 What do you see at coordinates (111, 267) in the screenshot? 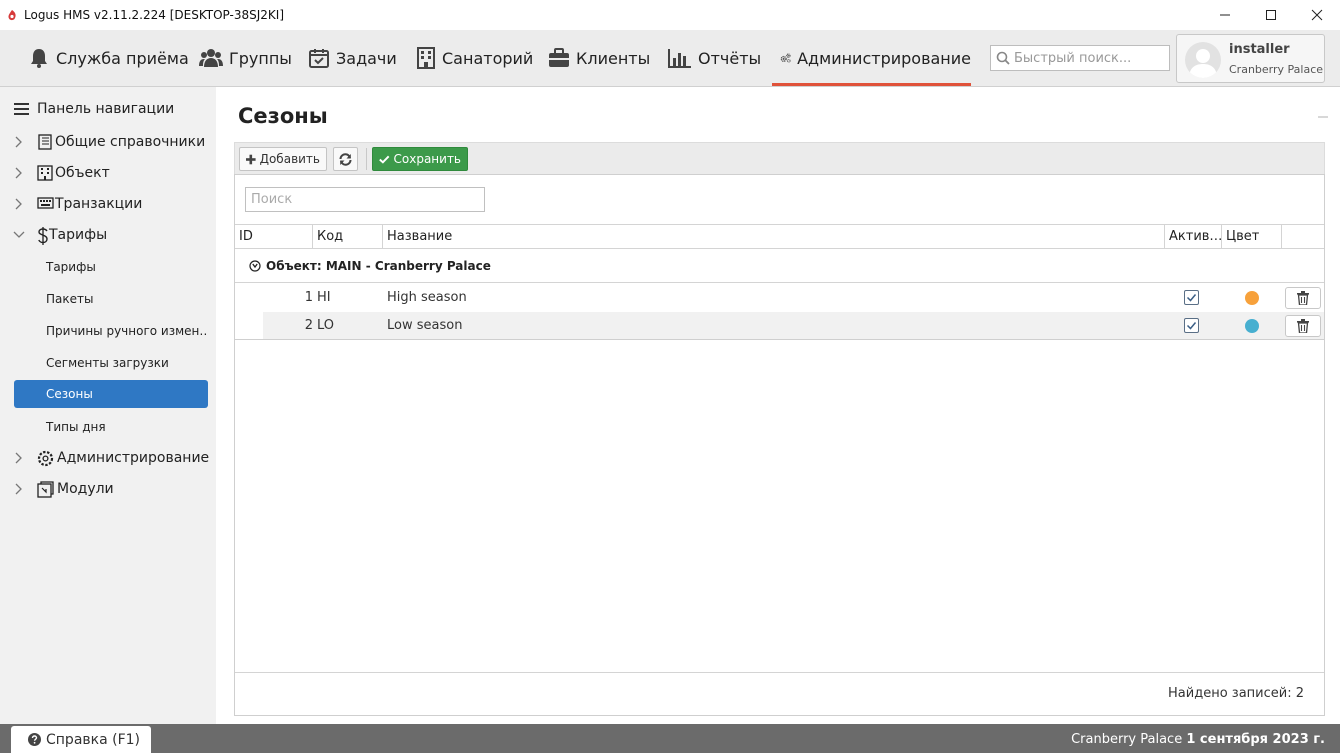
I see `sidebar-subitem-tariffs: Тарифы` at bounding box center [111, 267].